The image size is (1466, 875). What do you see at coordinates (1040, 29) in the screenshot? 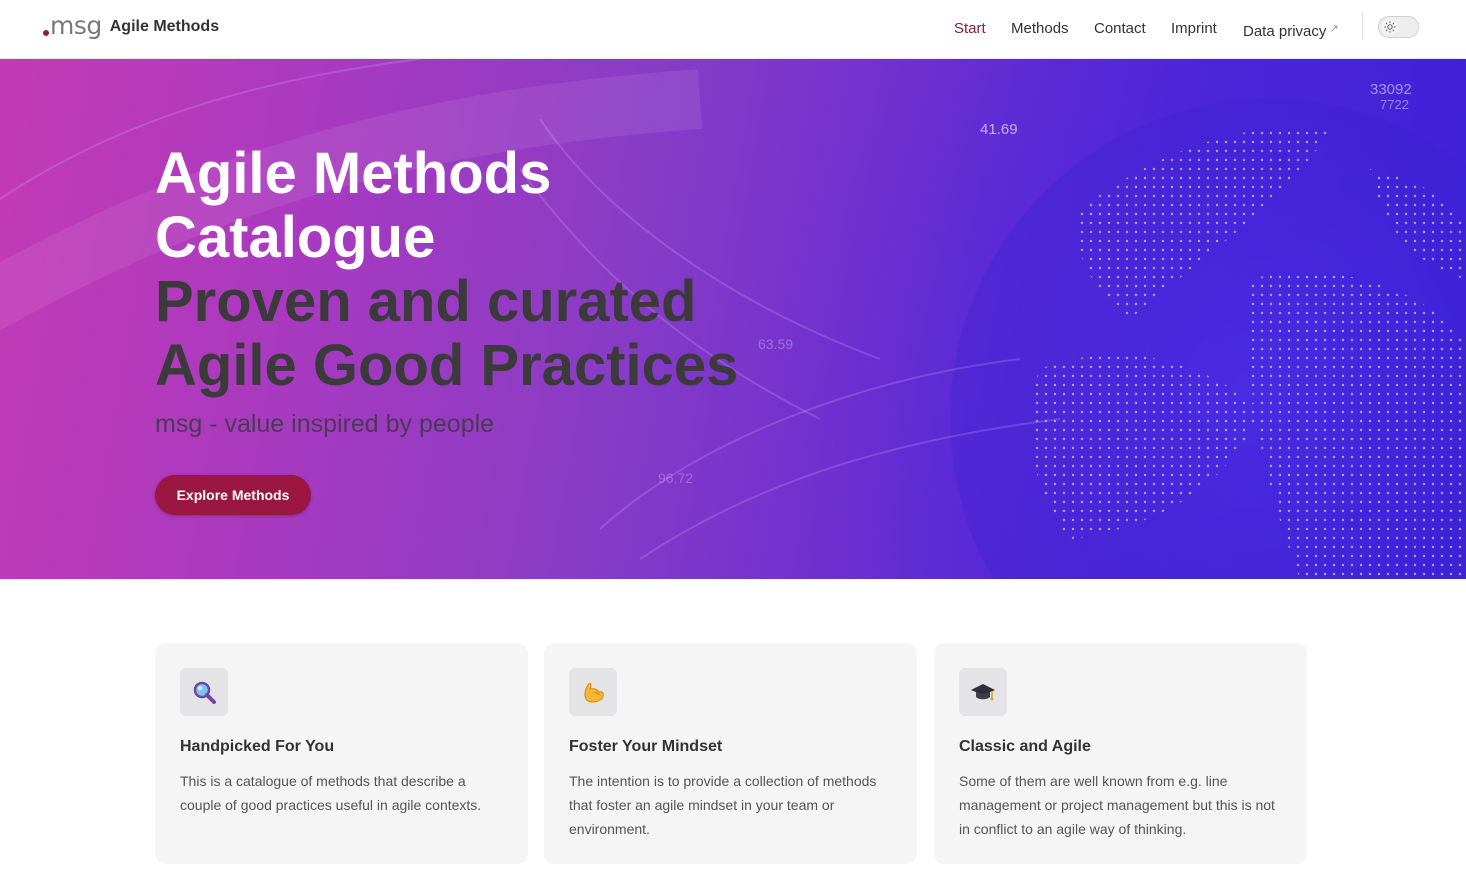
I see `nav-methods: Methods` at bounding box center [1040, 29].